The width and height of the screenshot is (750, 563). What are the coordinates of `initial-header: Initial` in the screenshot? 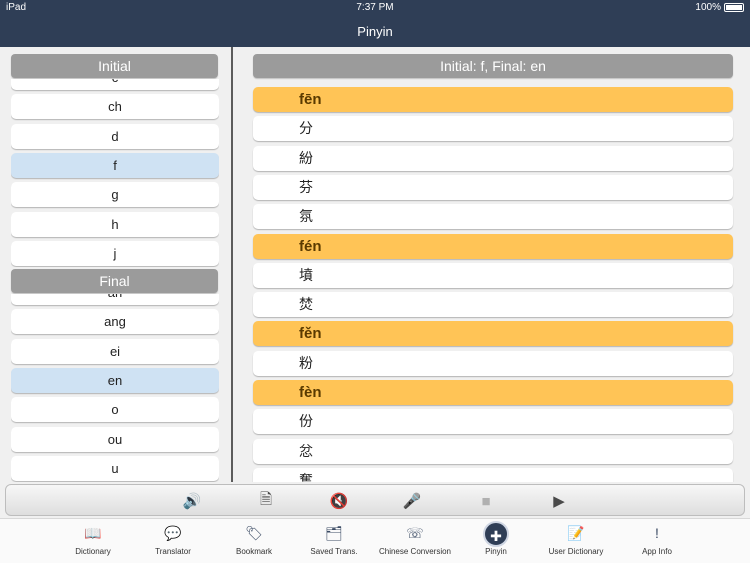 It's located at (114, 66).